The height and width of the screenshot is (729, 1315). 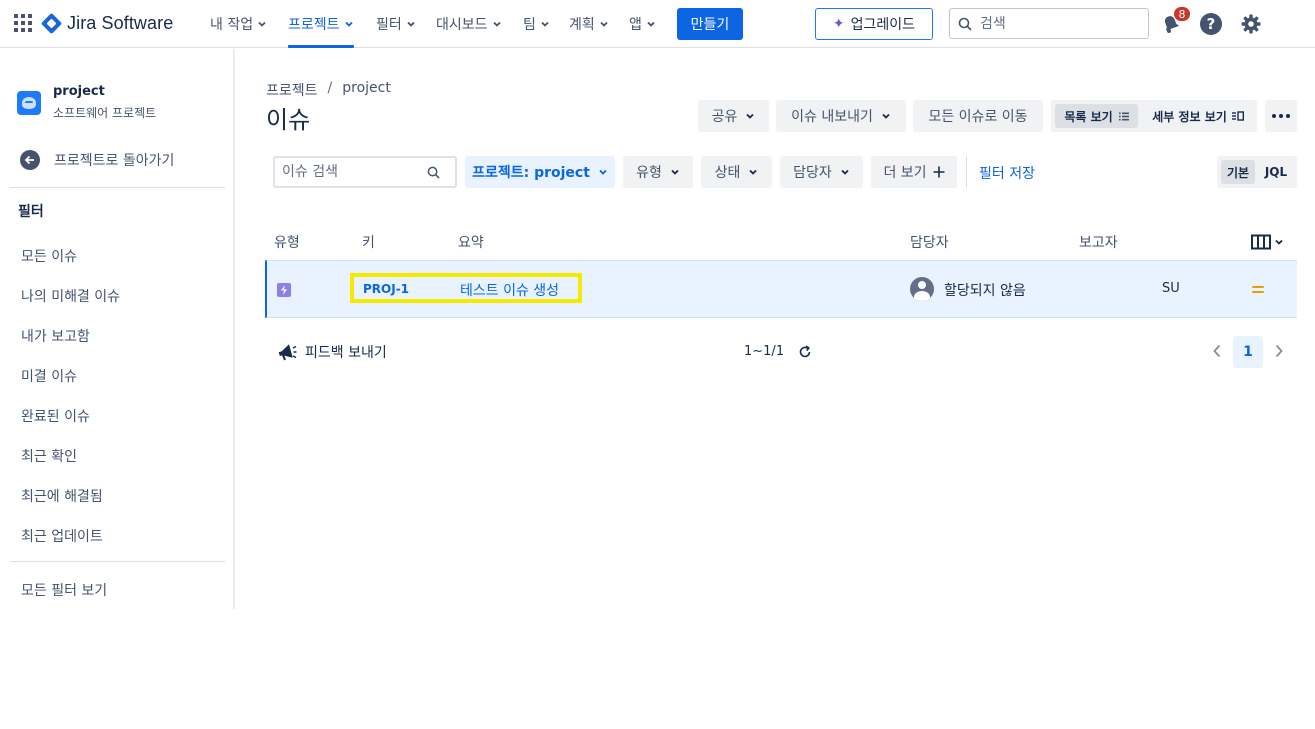 What do you see at coordinates (389, 25) in the screenshot?
I see `nav-filters-label: 필터` at bounding box center [389, 25].